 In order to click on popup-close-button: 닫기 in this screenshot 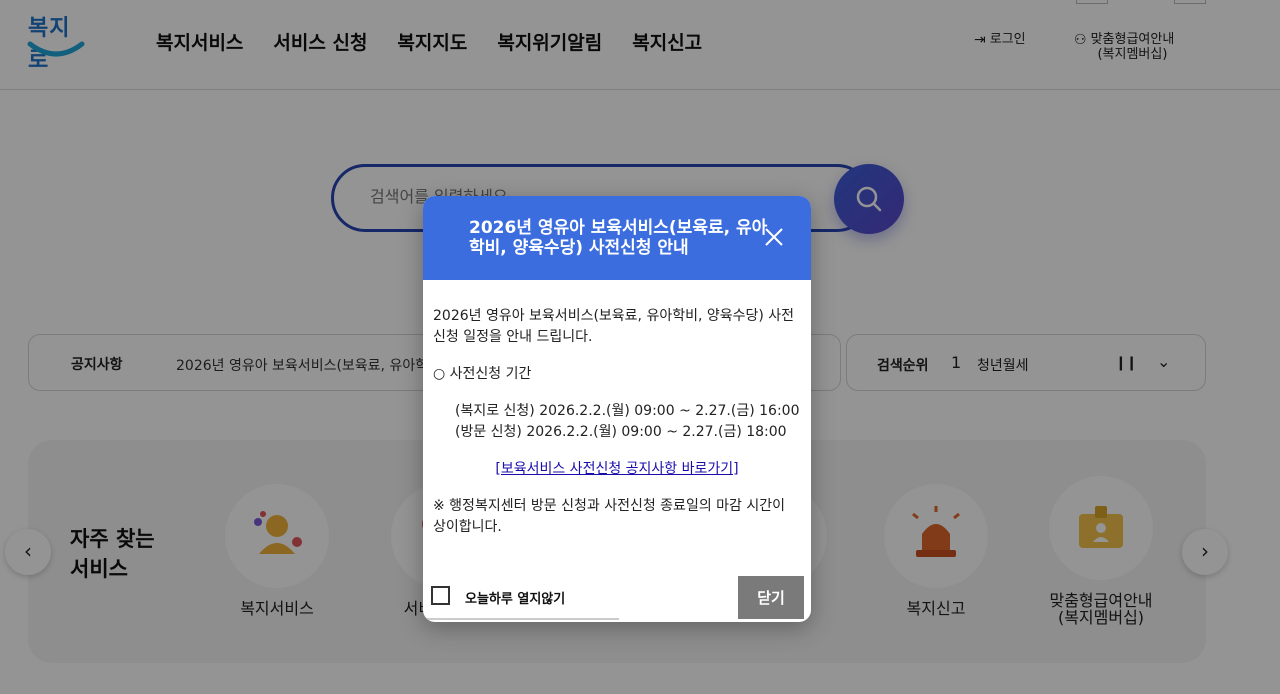, I will do `click(771, 597)`.